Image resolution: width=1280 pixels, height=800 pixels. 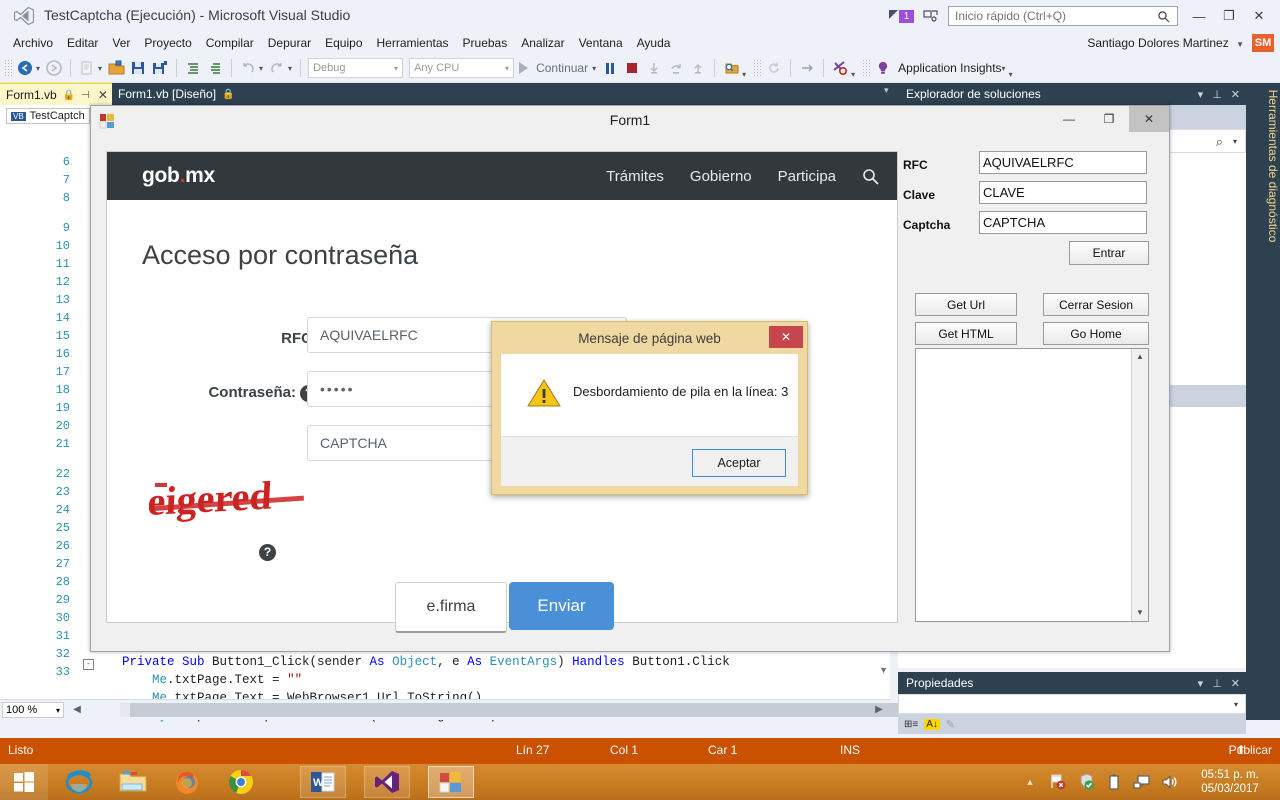 What do you see at coordinates (630, 121) in the screenshot?
I see `form1-titlebar: Form1 — ❐ ✕` at bounding box center [630, 121].